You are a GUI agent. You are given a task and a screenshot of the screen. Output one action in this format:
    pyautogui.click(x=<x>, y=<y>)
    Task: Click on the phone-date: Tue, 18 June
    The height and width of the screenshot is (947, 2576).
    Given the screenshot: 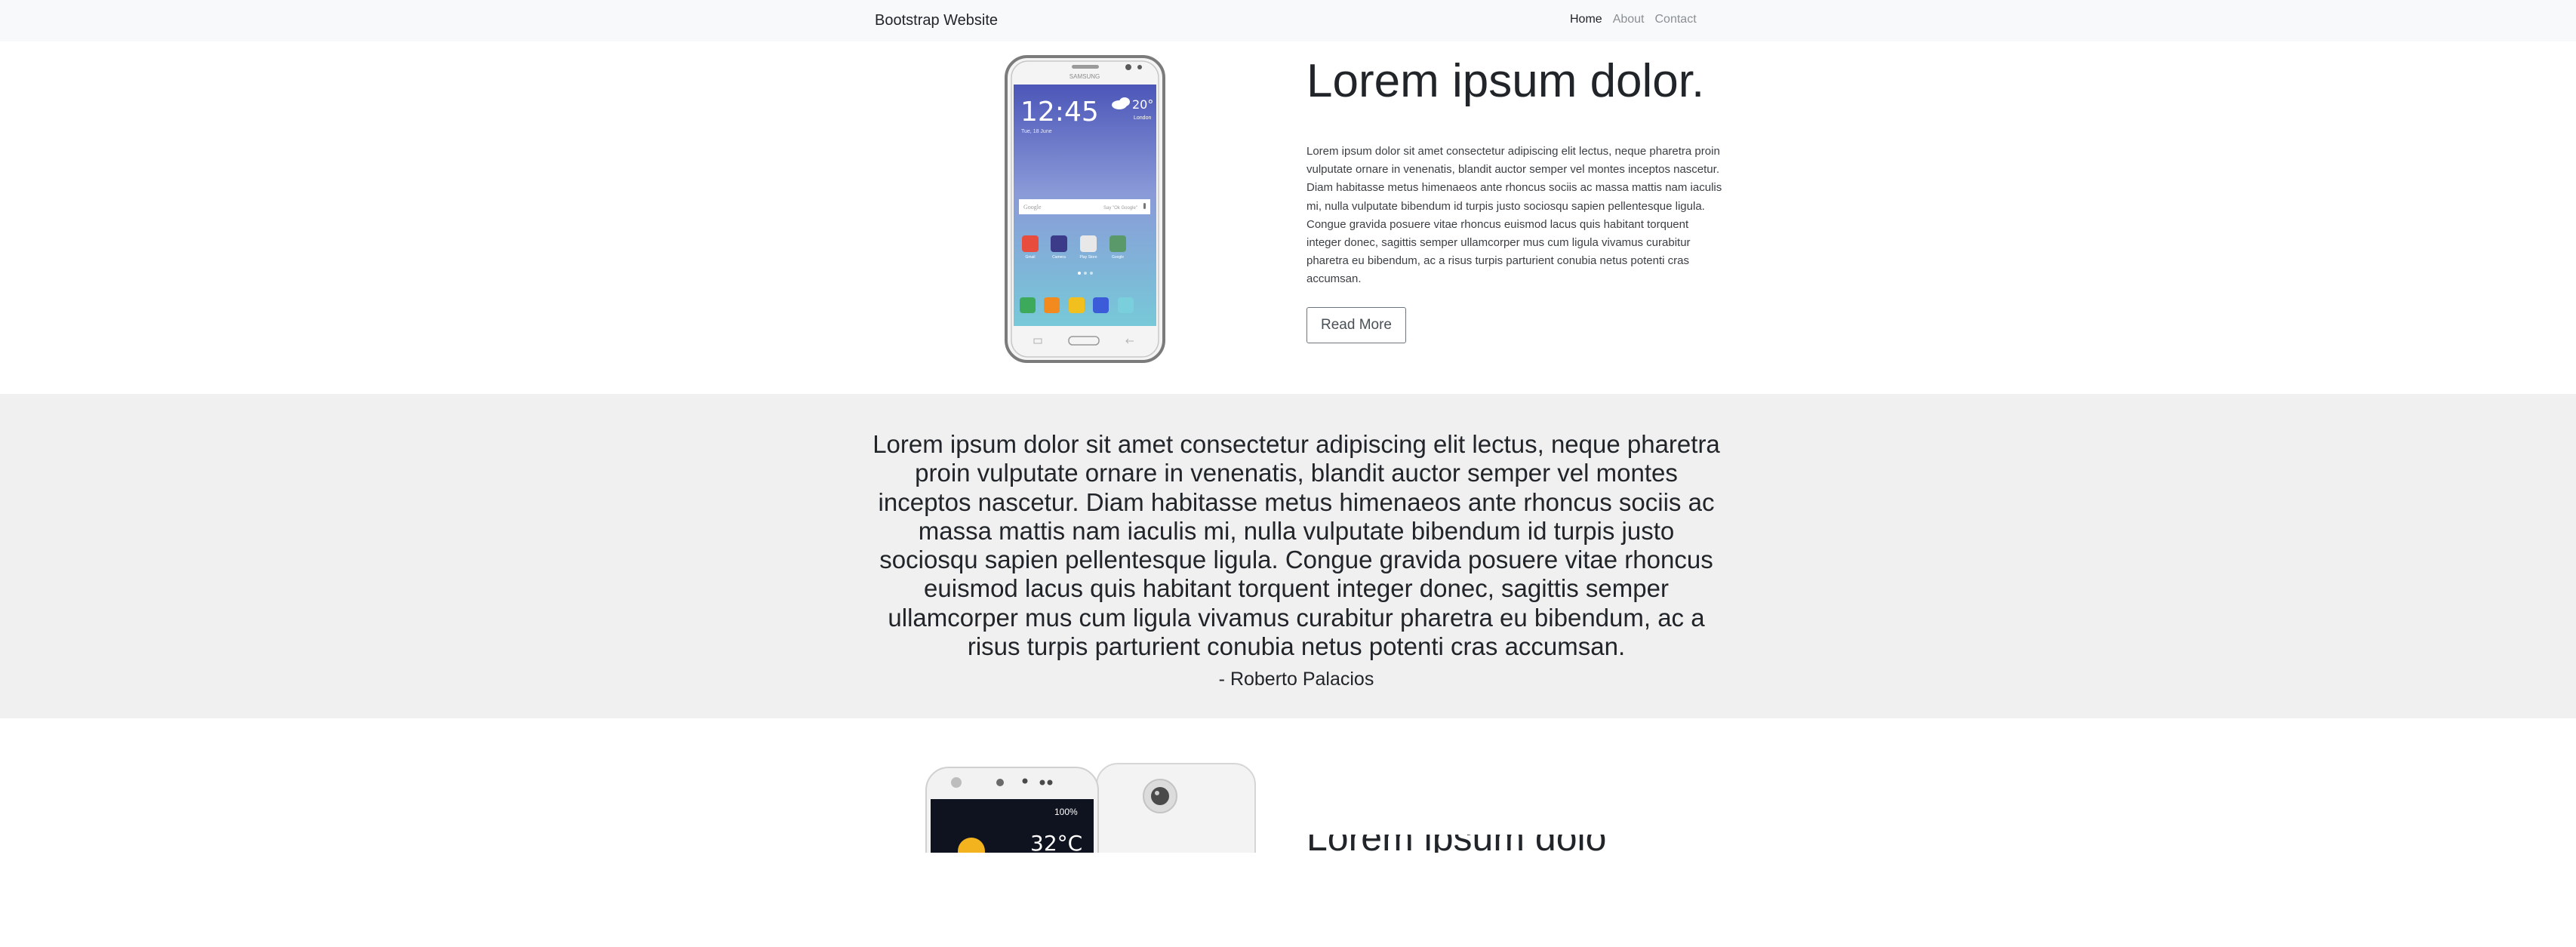 What is the action you would take?
    pyautogui.click(x=1036, y=131)
    